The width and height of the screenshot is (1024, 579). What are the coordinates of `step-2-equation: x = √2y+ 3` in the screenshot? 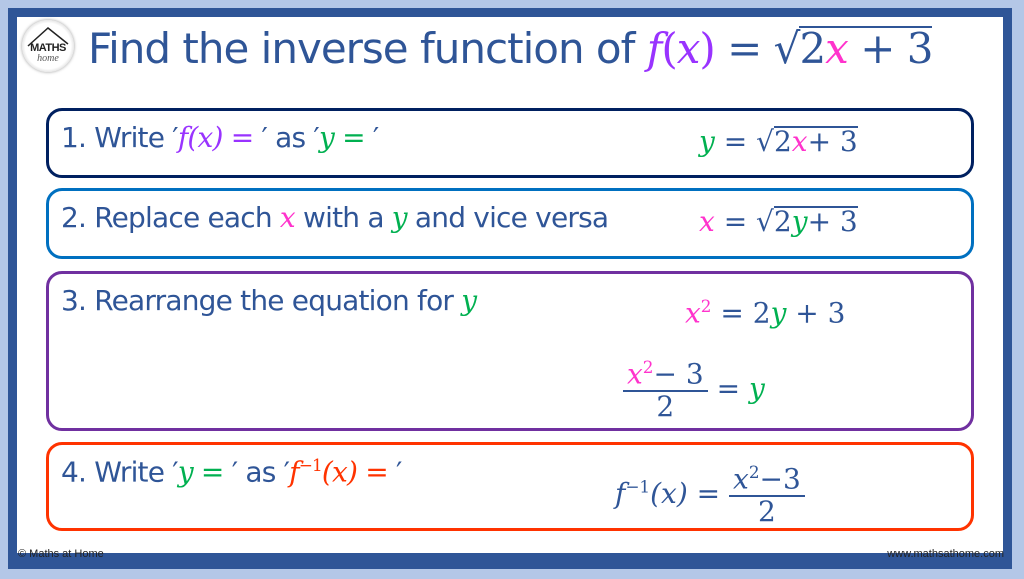 It's located at (778, 221).